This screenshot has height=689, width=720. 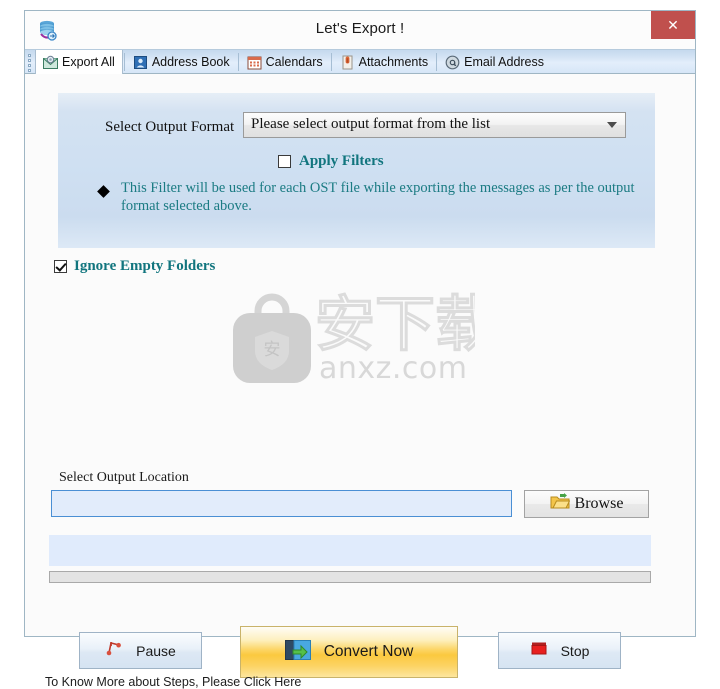 I want to click on output-location-input, so click(x=281, y=503).